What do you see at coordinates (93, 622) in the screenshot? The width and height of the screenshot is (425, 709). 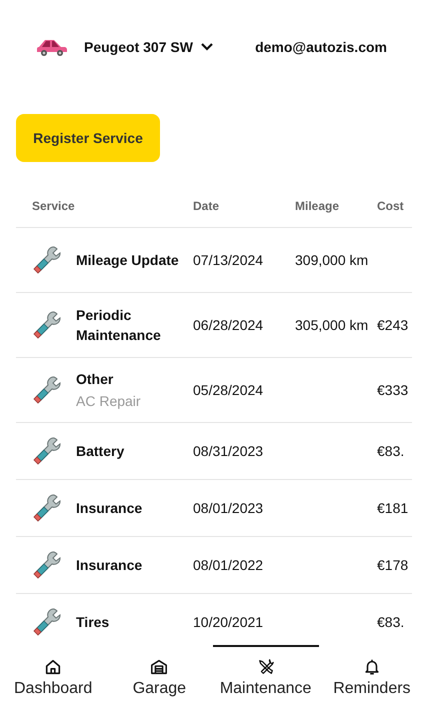 I see `service-name: Tires` at bounding box center [93, 622].